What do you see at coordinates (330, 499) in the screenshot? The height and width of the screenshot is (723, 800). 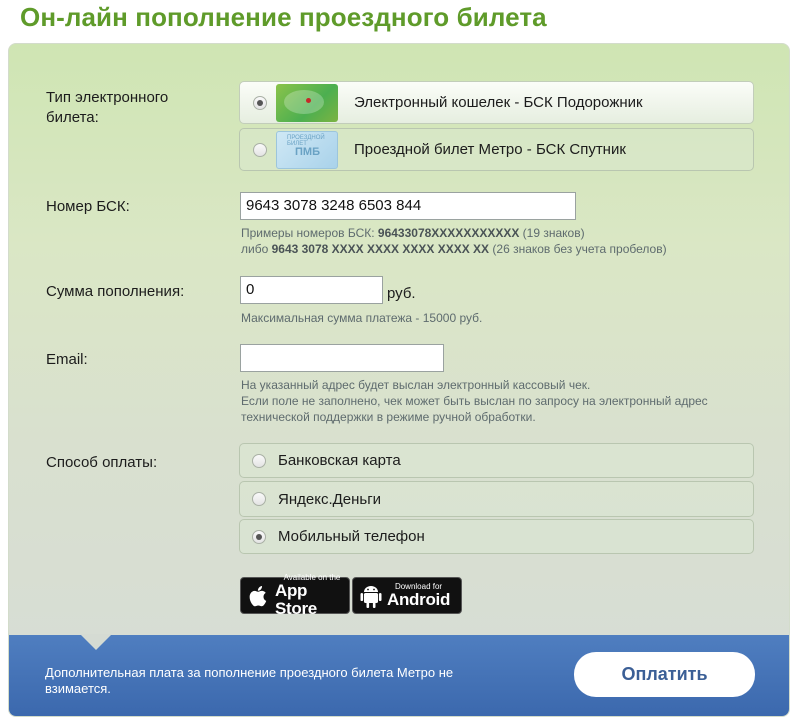 I see `payment-option-label: Яндекс.Деньги` at bounding box center [330, 499].